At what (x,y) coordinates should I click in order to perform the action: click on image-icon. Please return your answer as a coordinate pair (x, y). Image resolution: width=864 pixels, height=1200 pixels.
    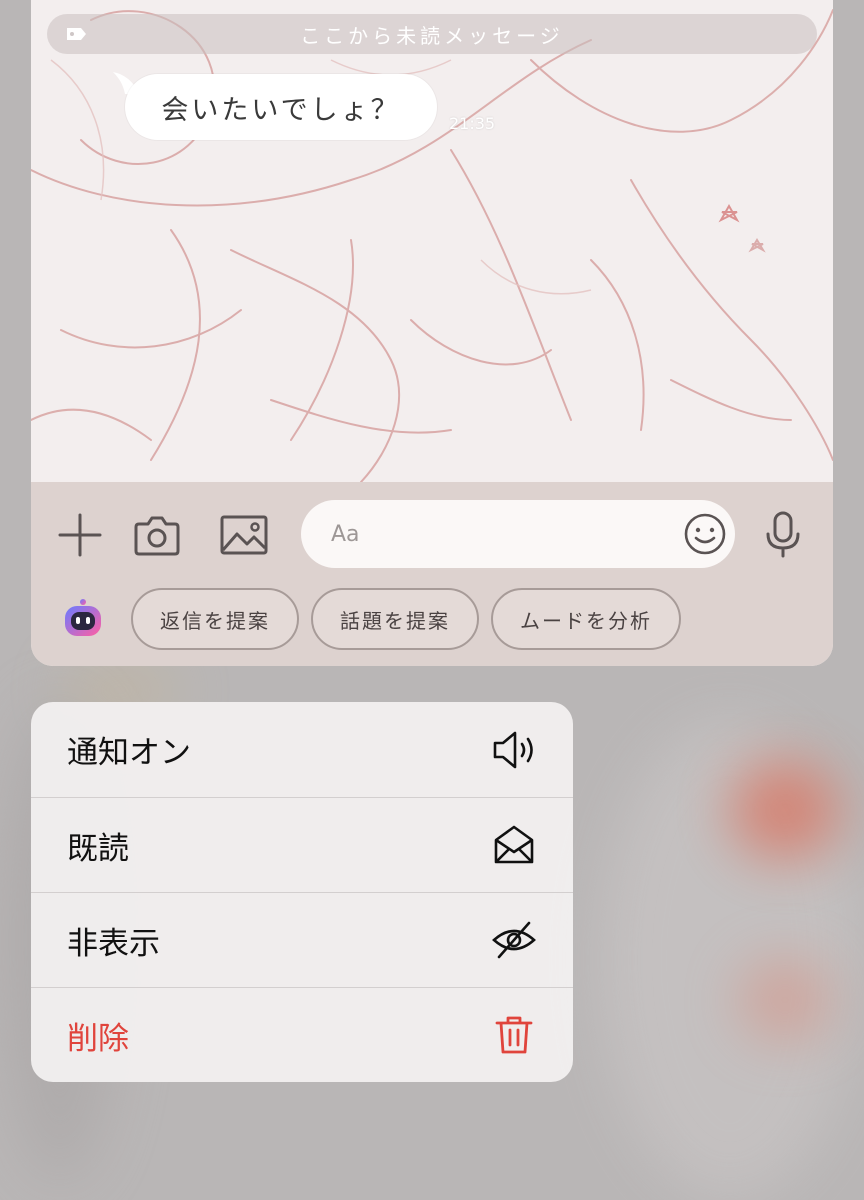
    Looking at the image, I should click on (244, 535).